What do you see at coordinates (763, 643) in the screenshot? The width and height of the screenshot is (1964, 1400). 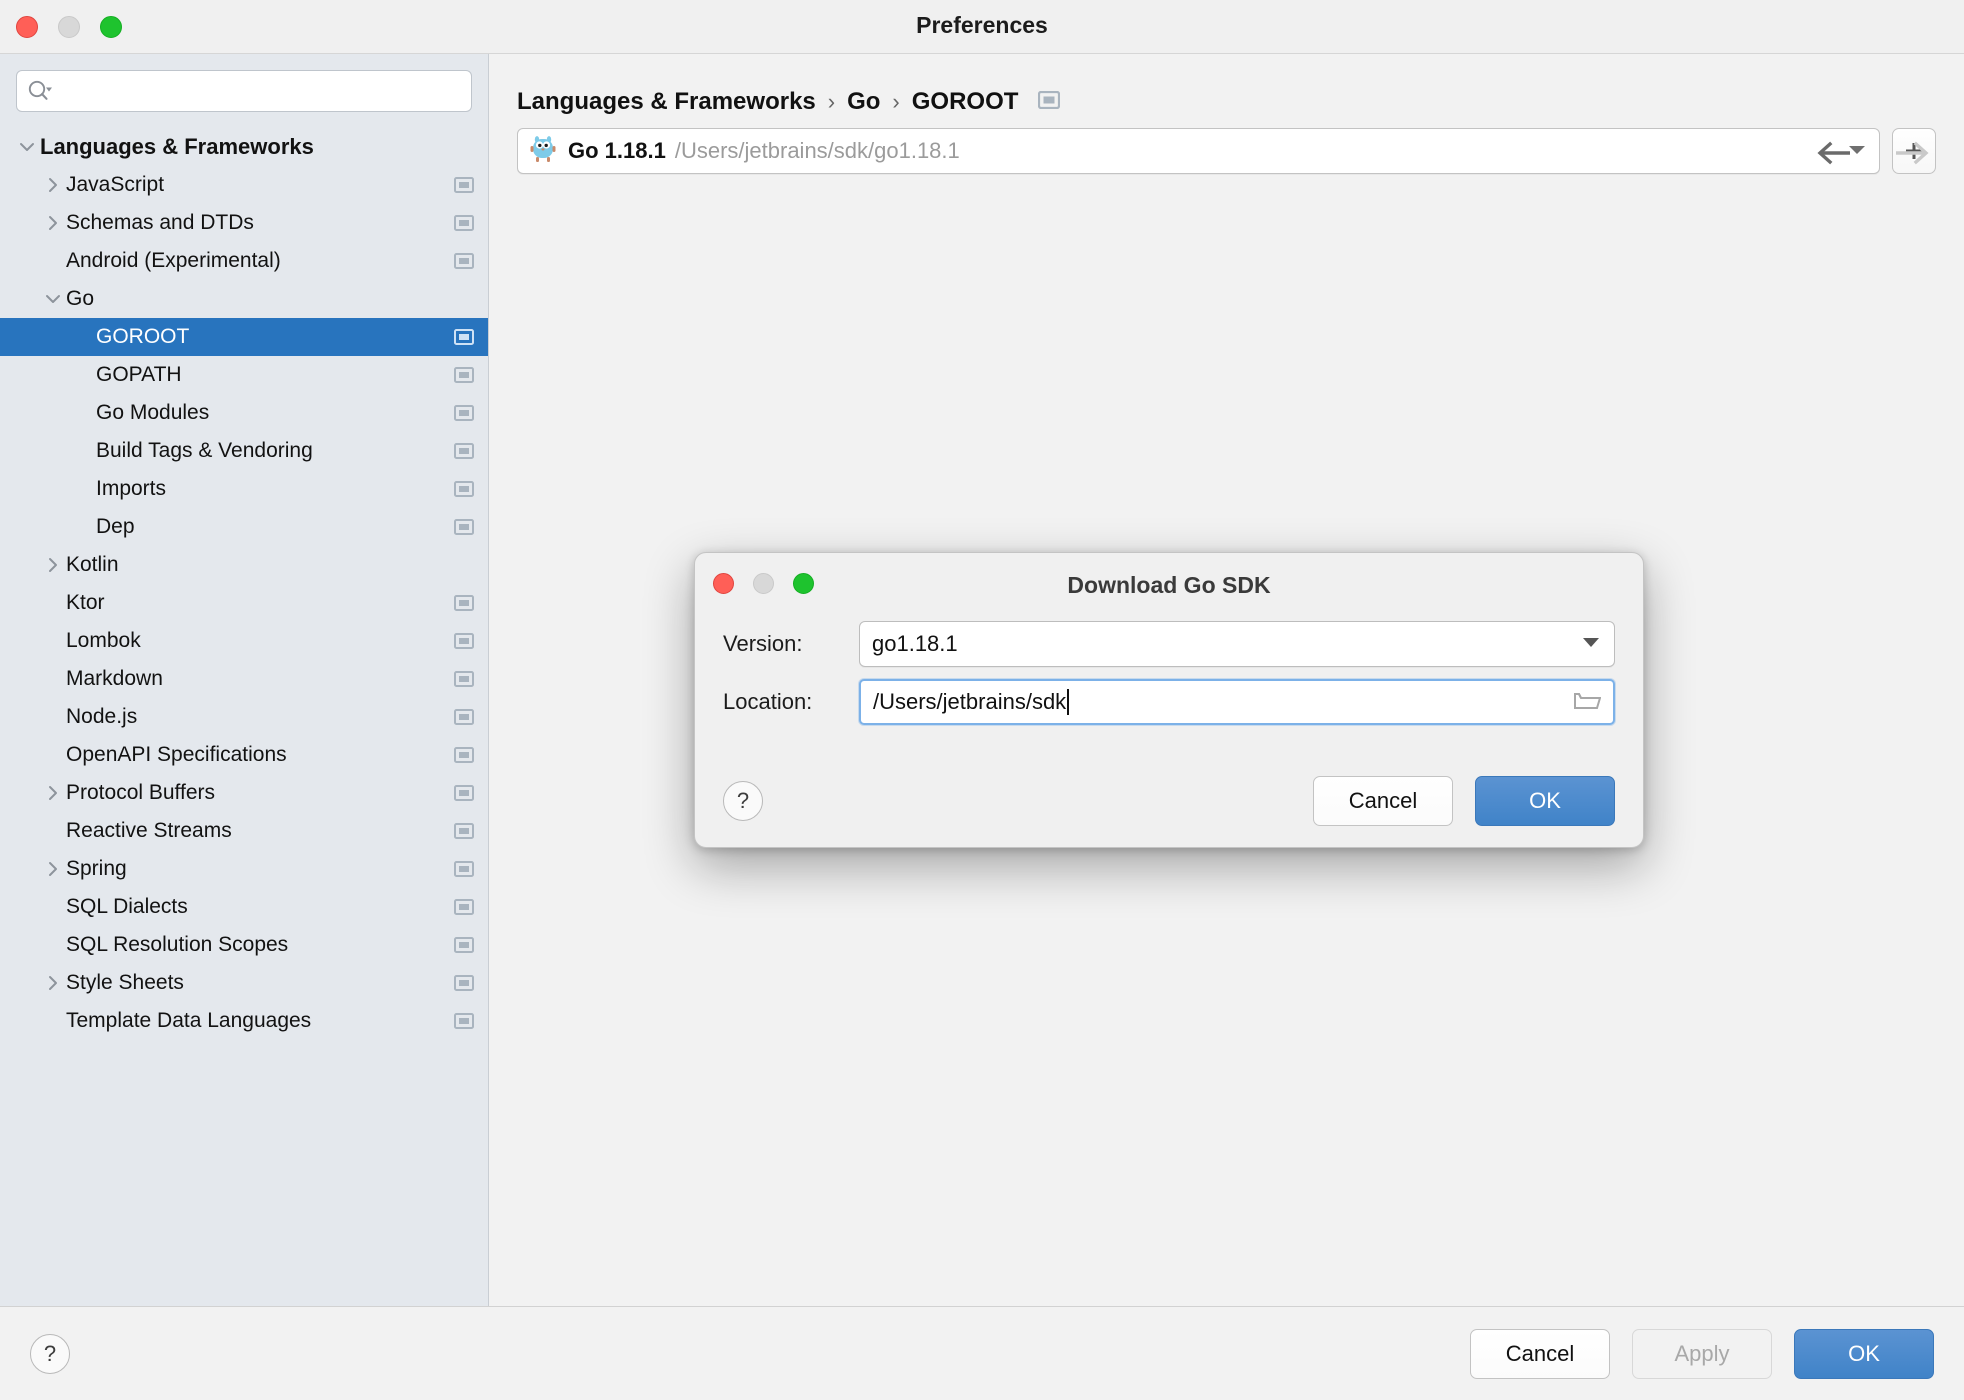 I see `version-label: Version:` at bounding box center [763, 643].